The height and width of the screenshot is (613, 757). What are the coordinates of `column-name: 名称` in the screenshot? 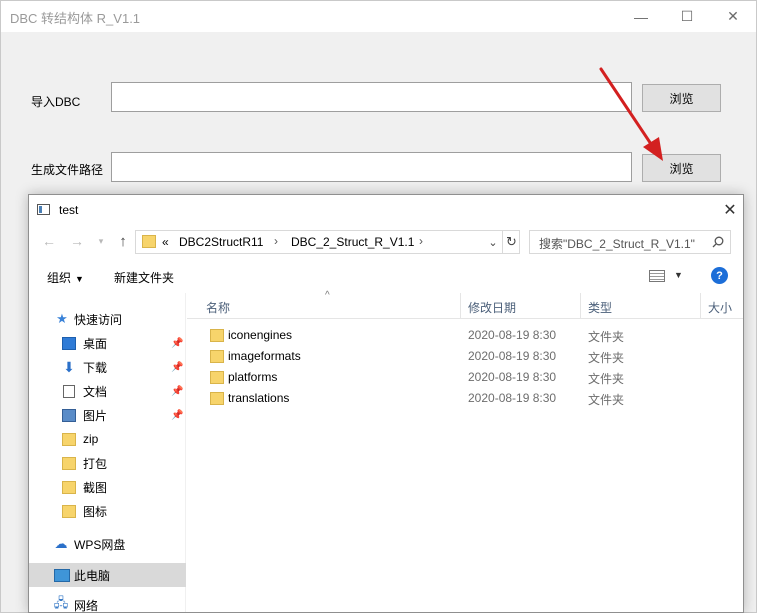 It's located at (218, 307).